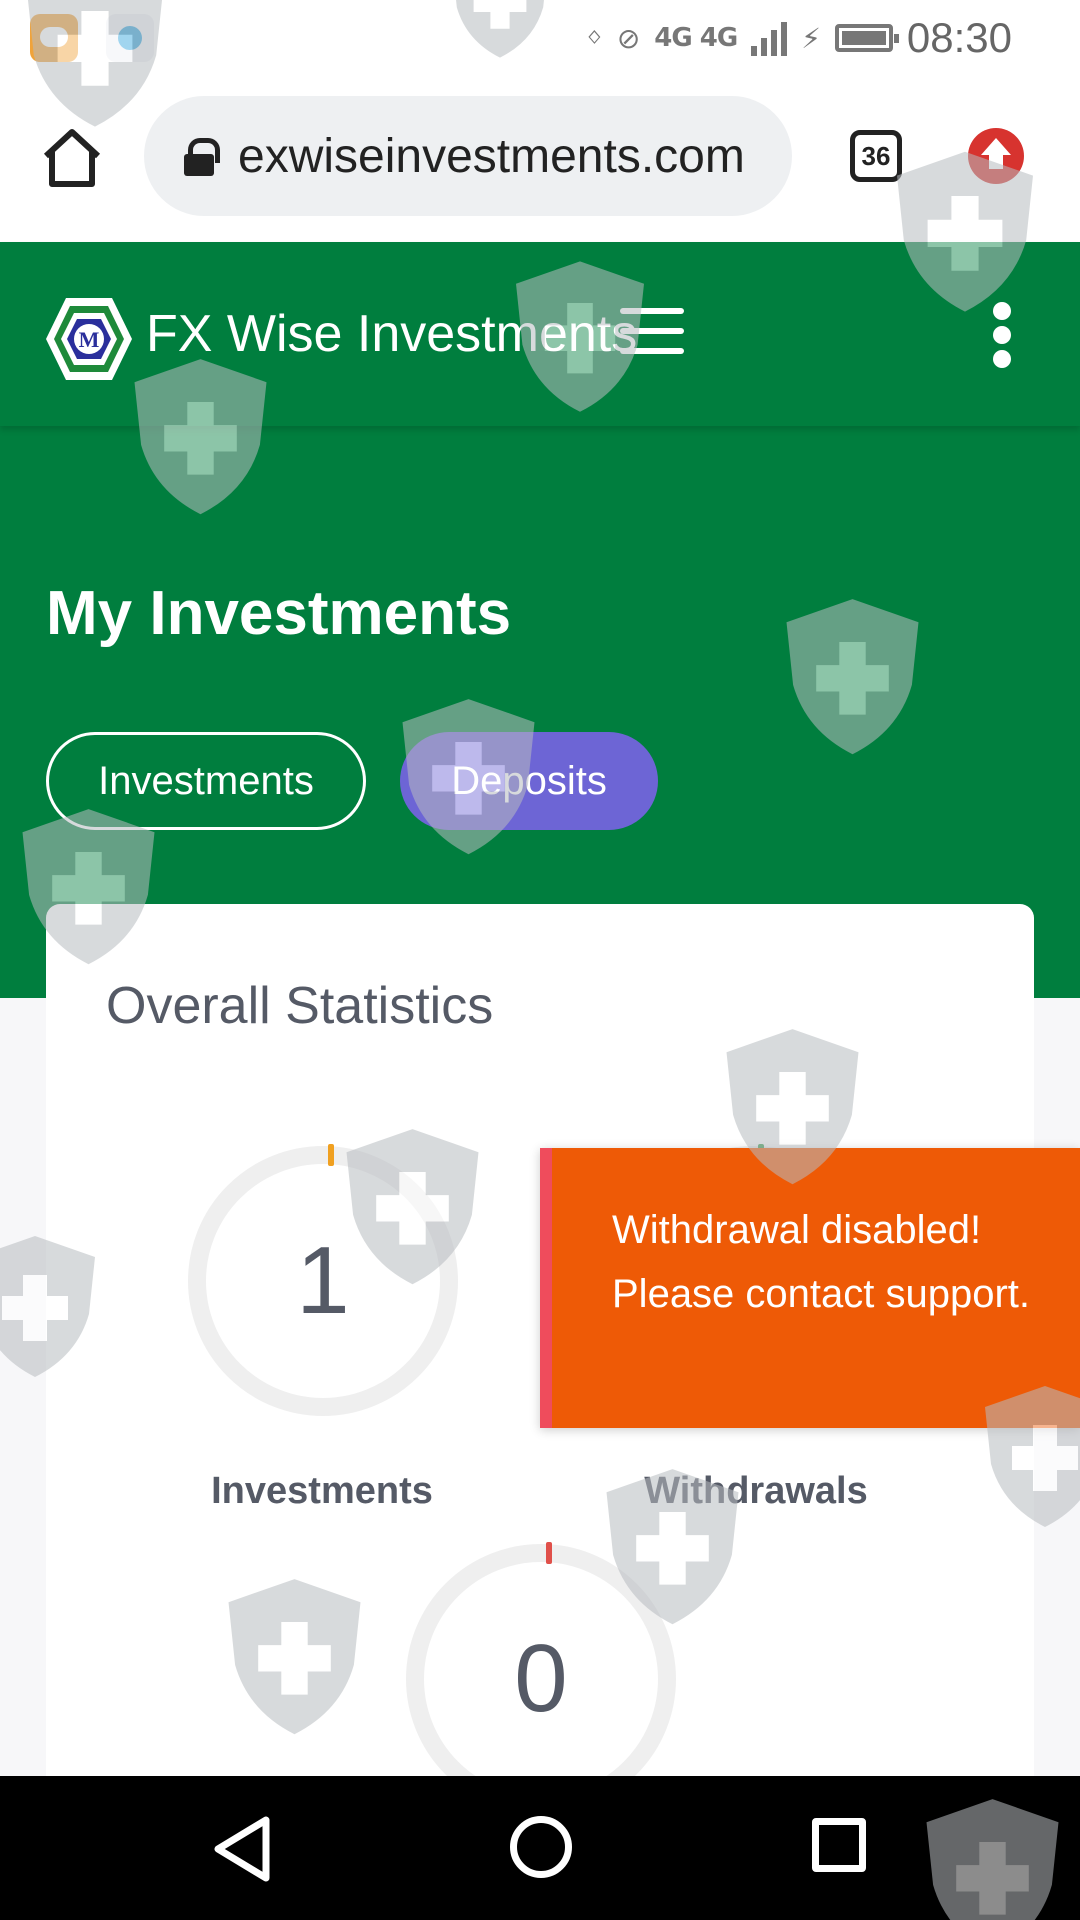  I want to click on browser-toolbar: exwiseinvestments.com 36, so click(540, 159).